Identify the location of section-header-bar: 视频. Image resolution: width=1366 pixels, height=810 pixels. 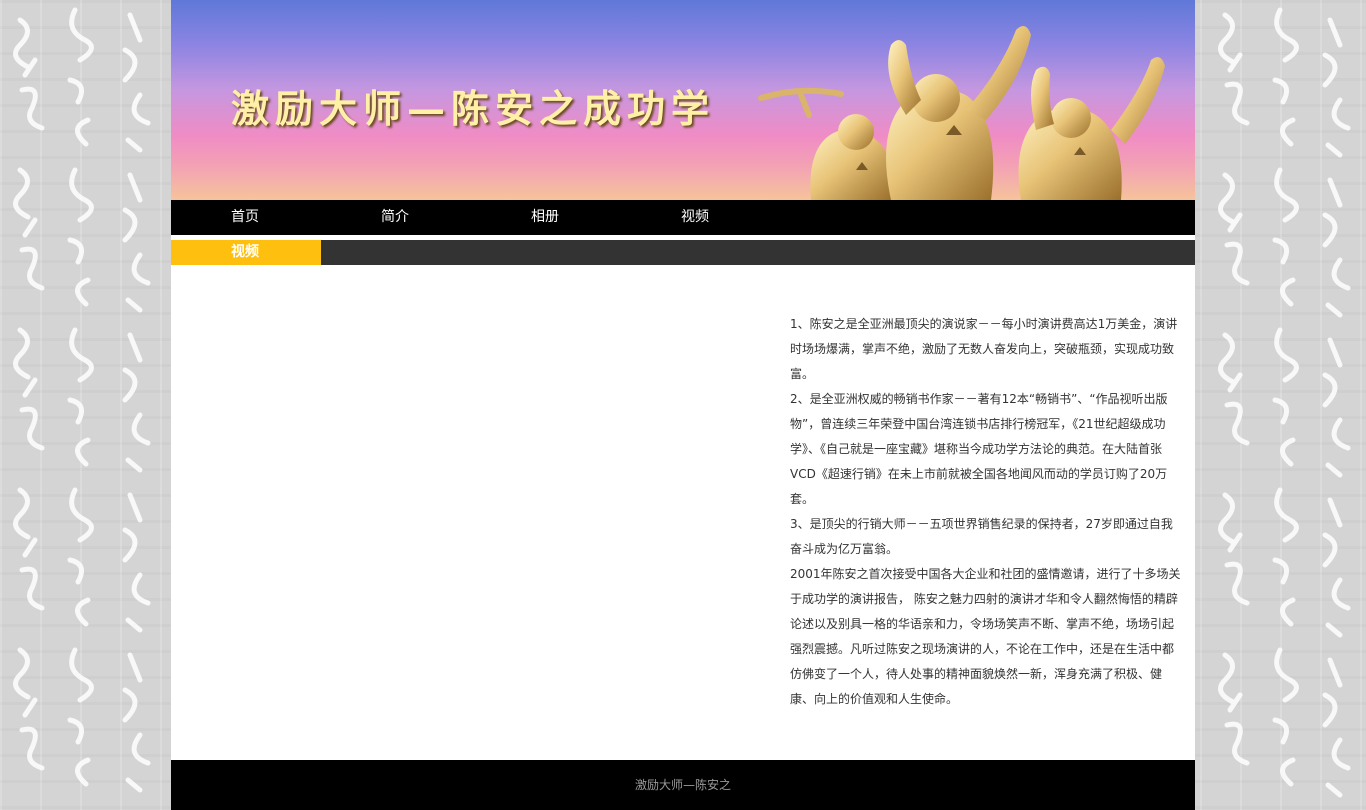
(683, 252).